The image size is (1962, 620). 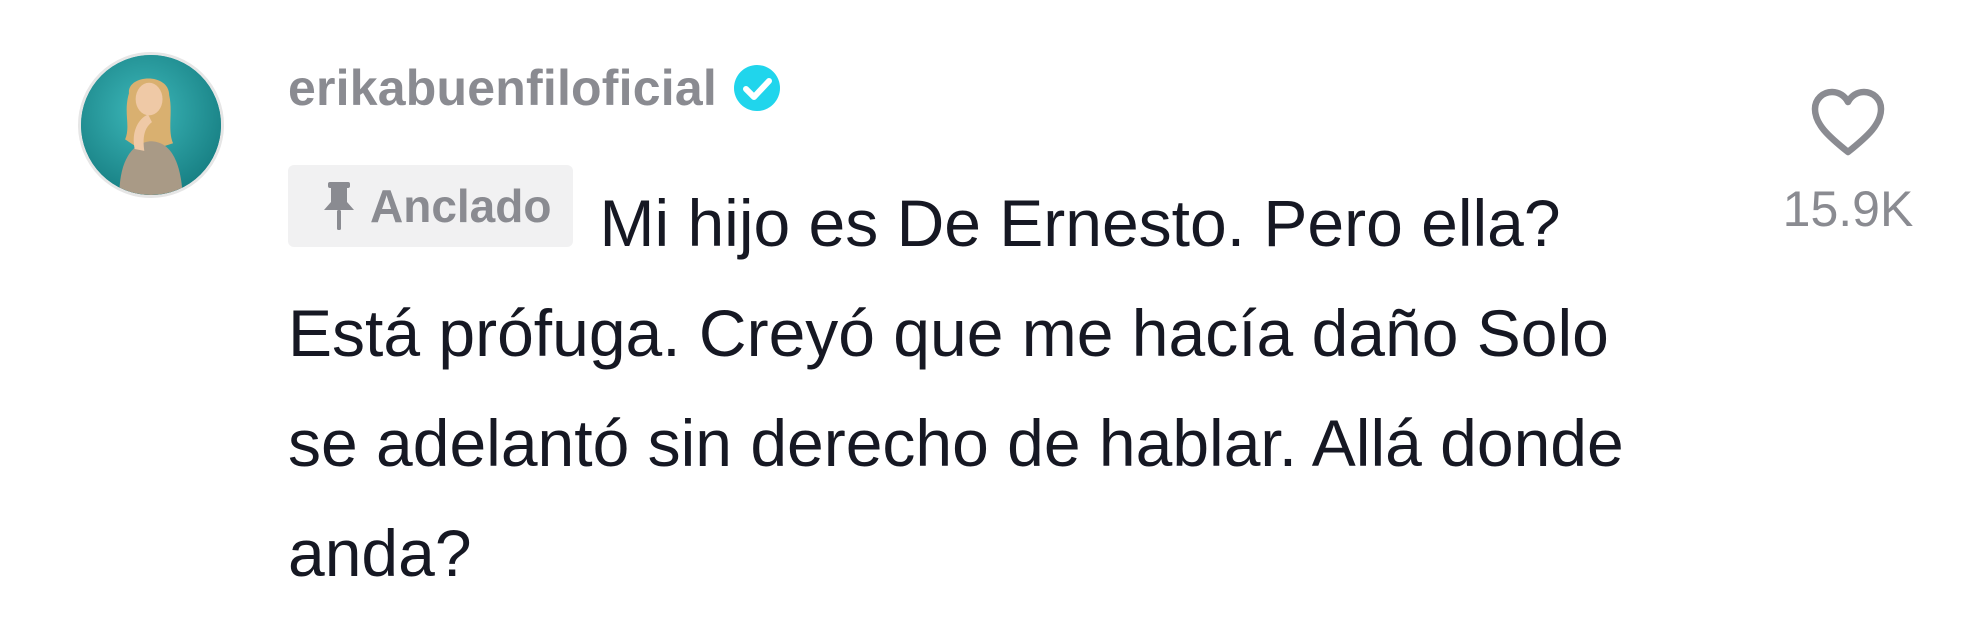 I want to click on like-count: 15.9K, so click(x=1848, y=209).